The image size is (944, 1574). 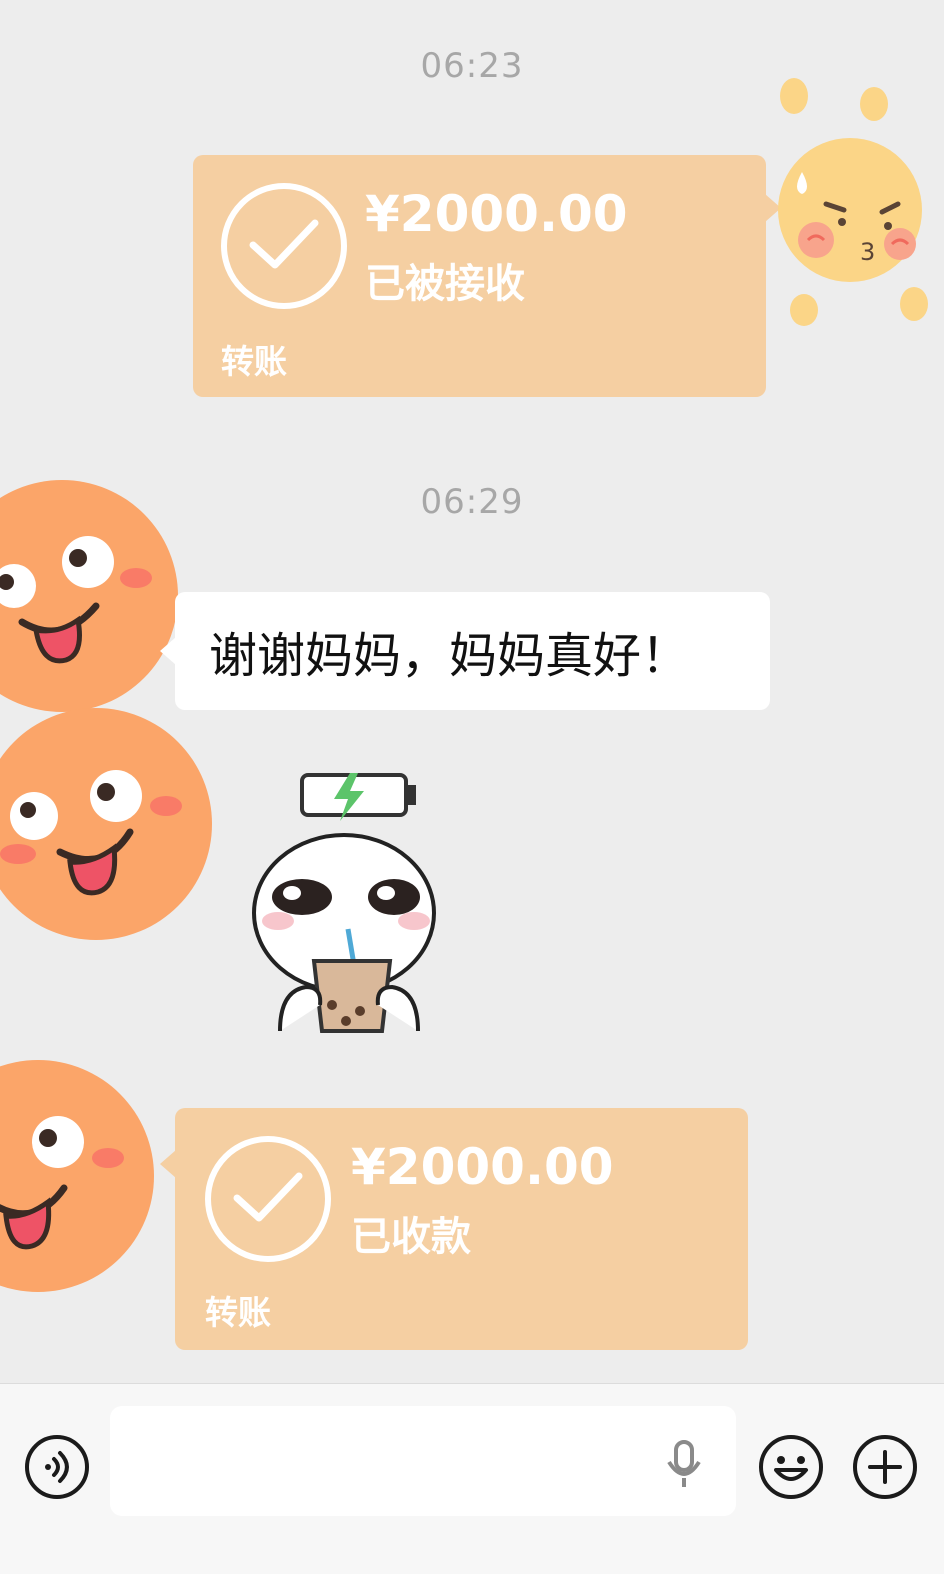 I want to click on transfer-card-received: ¥2000.00 已收款 转账, so click(x=461, y=1229).